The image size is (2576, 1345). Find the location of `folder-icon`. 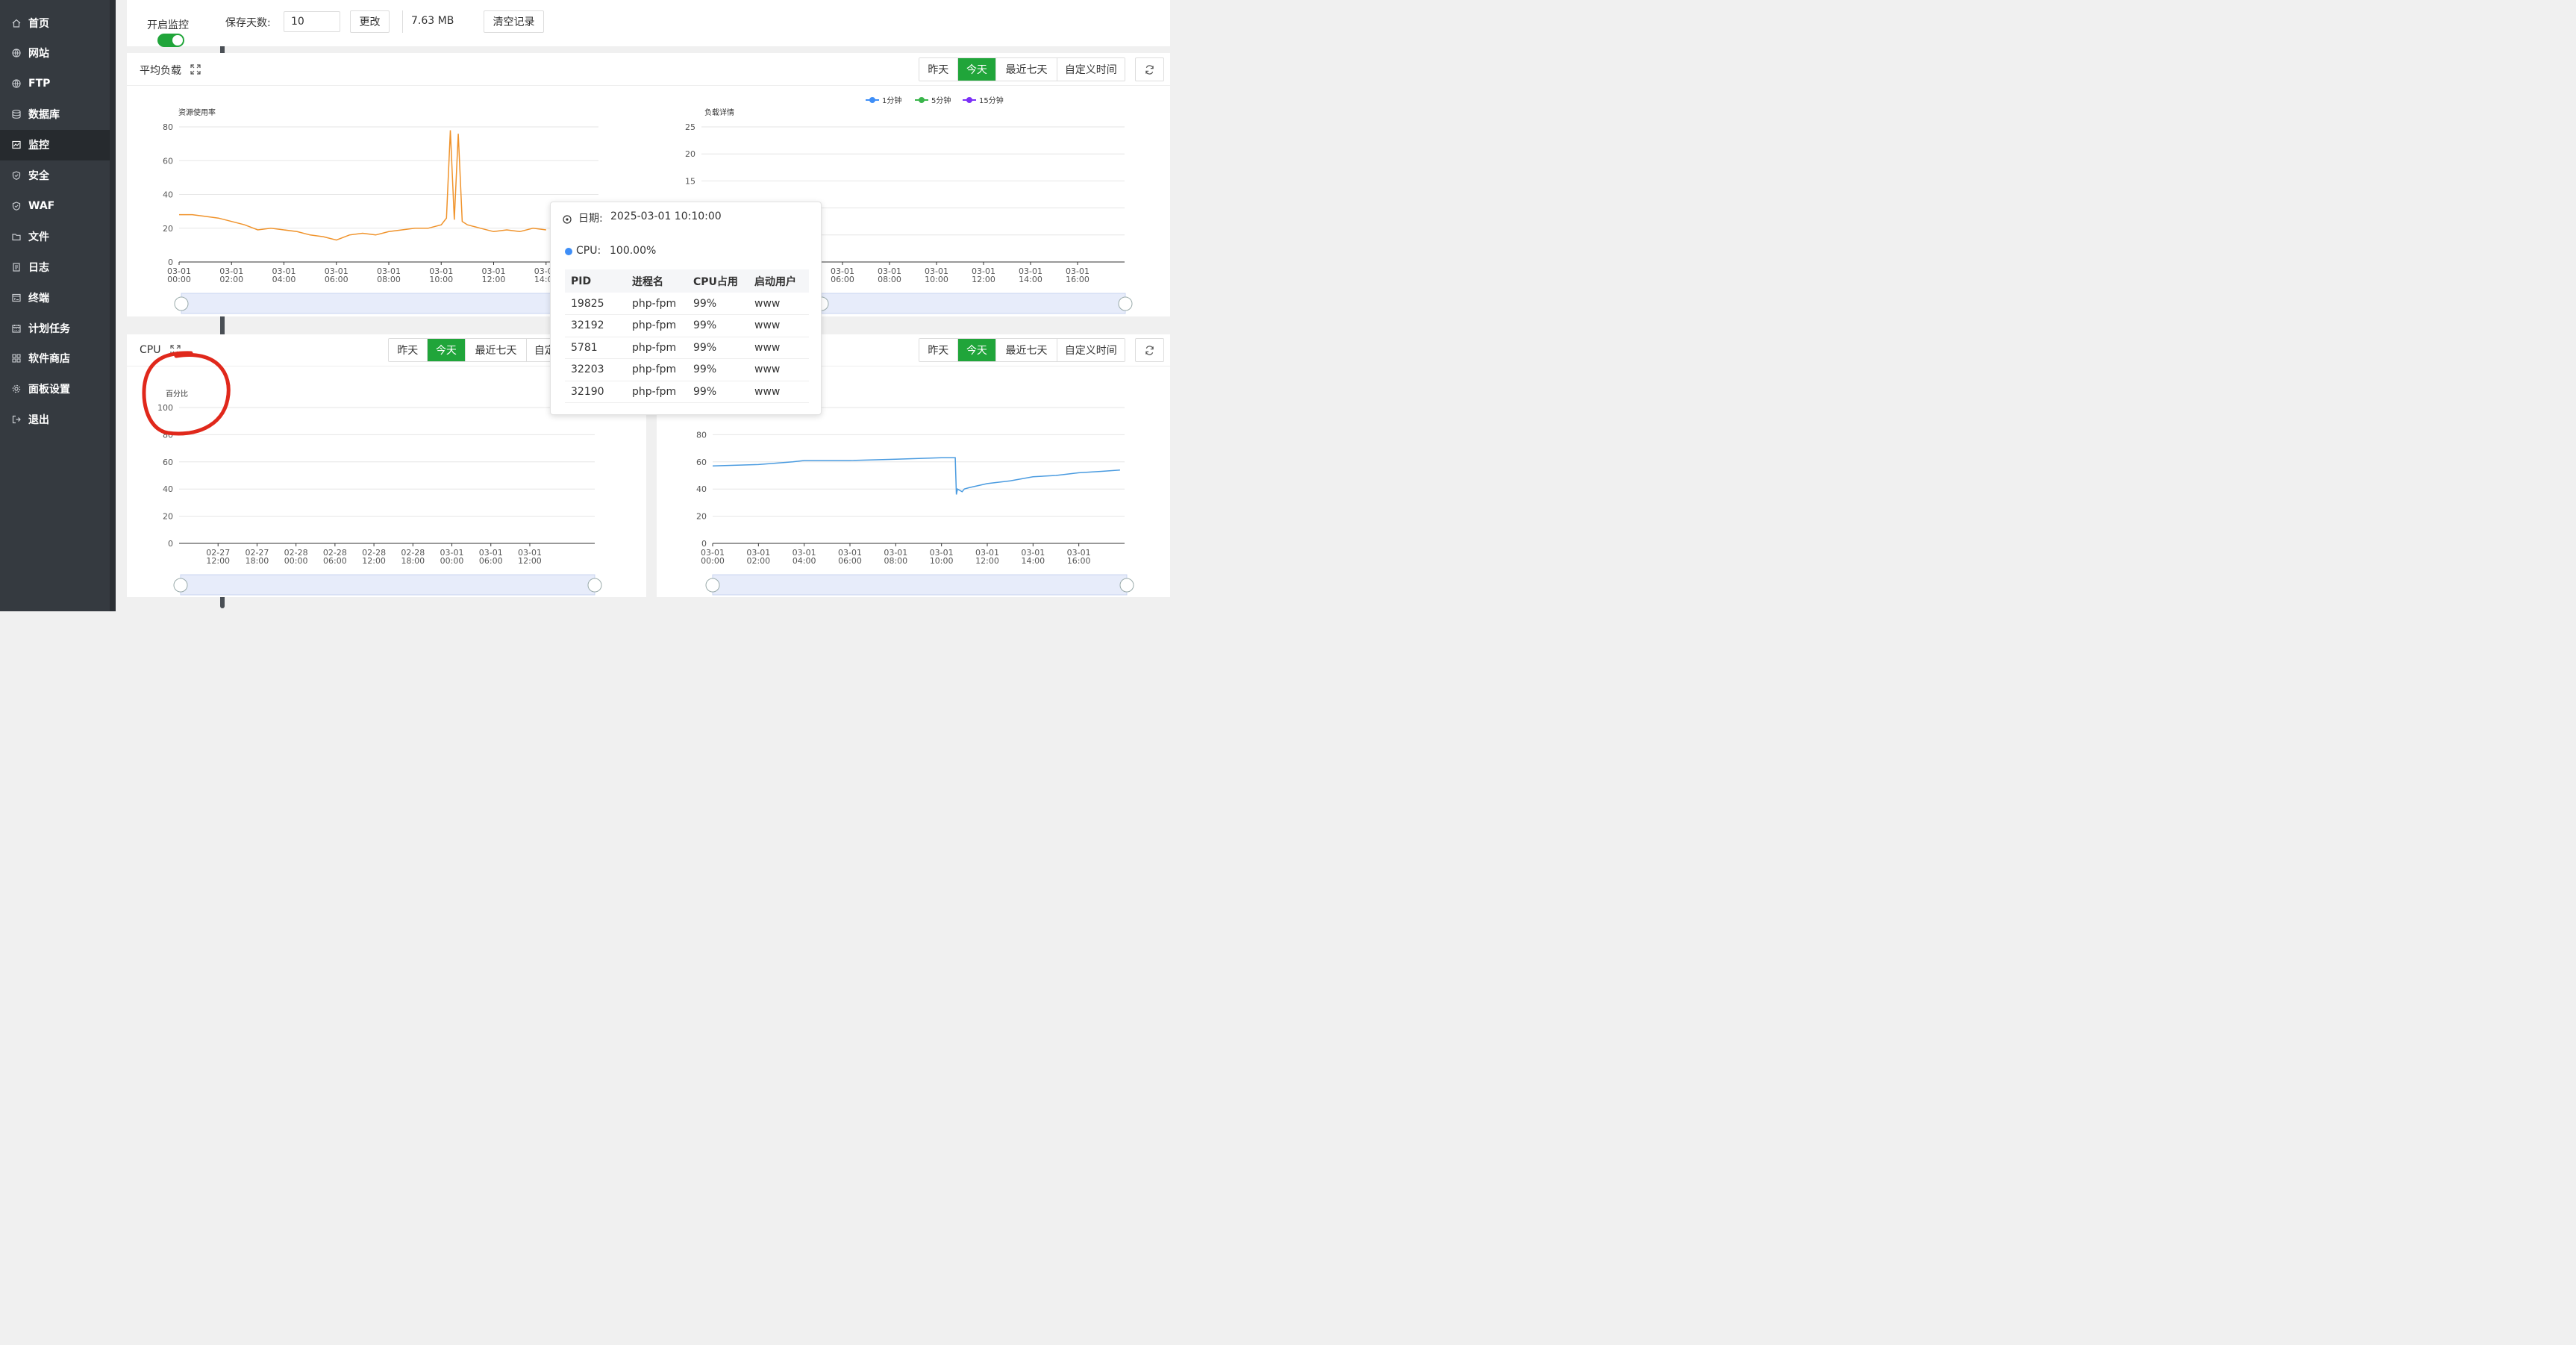

folder-icon is located at coordinates (16, 236).